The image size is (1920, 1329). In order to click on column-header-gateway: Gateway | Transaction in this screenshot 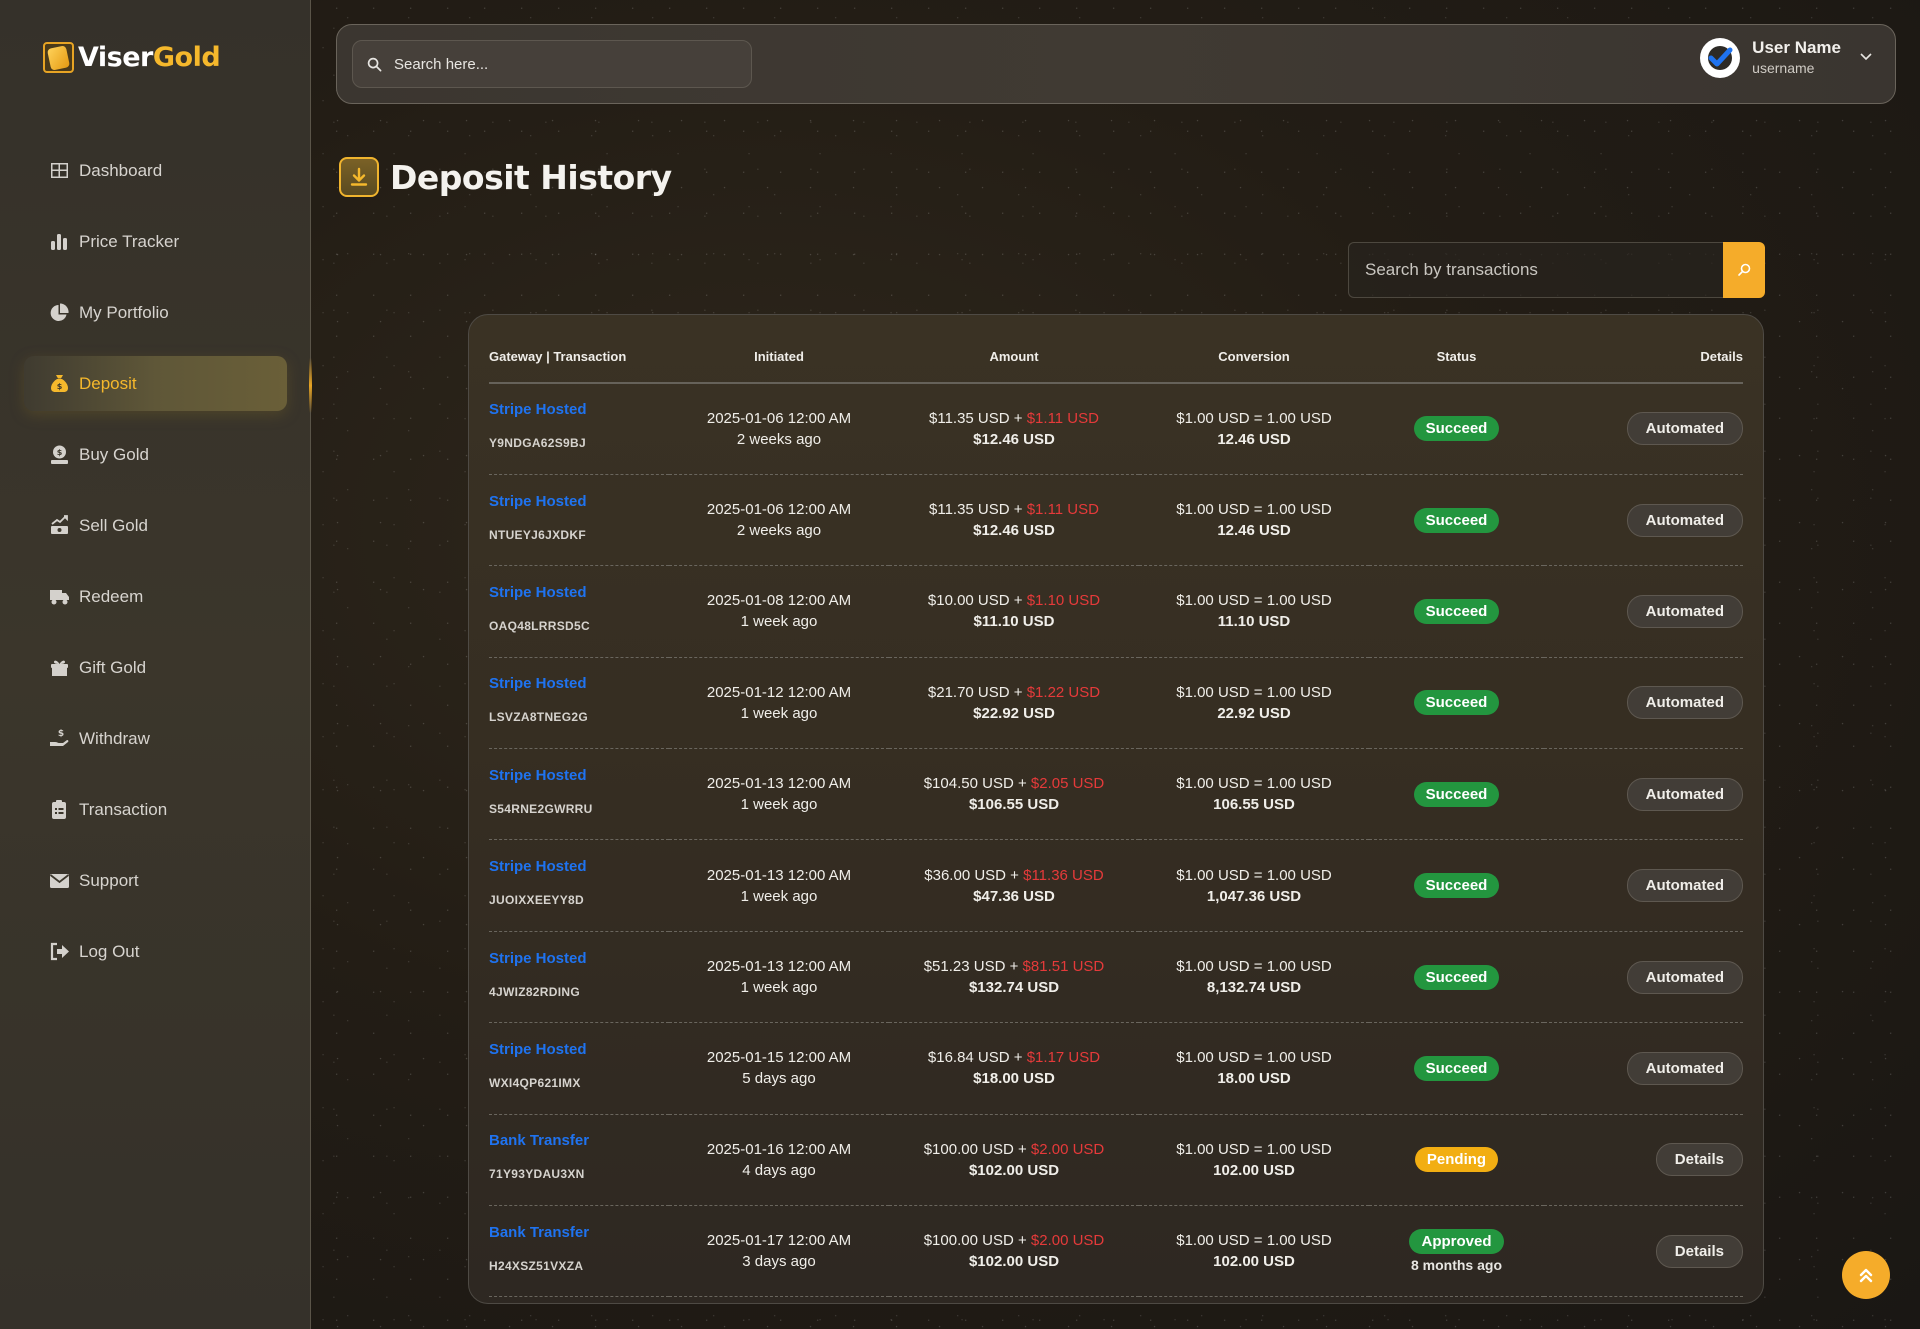, I will do `click(579, 357)`.